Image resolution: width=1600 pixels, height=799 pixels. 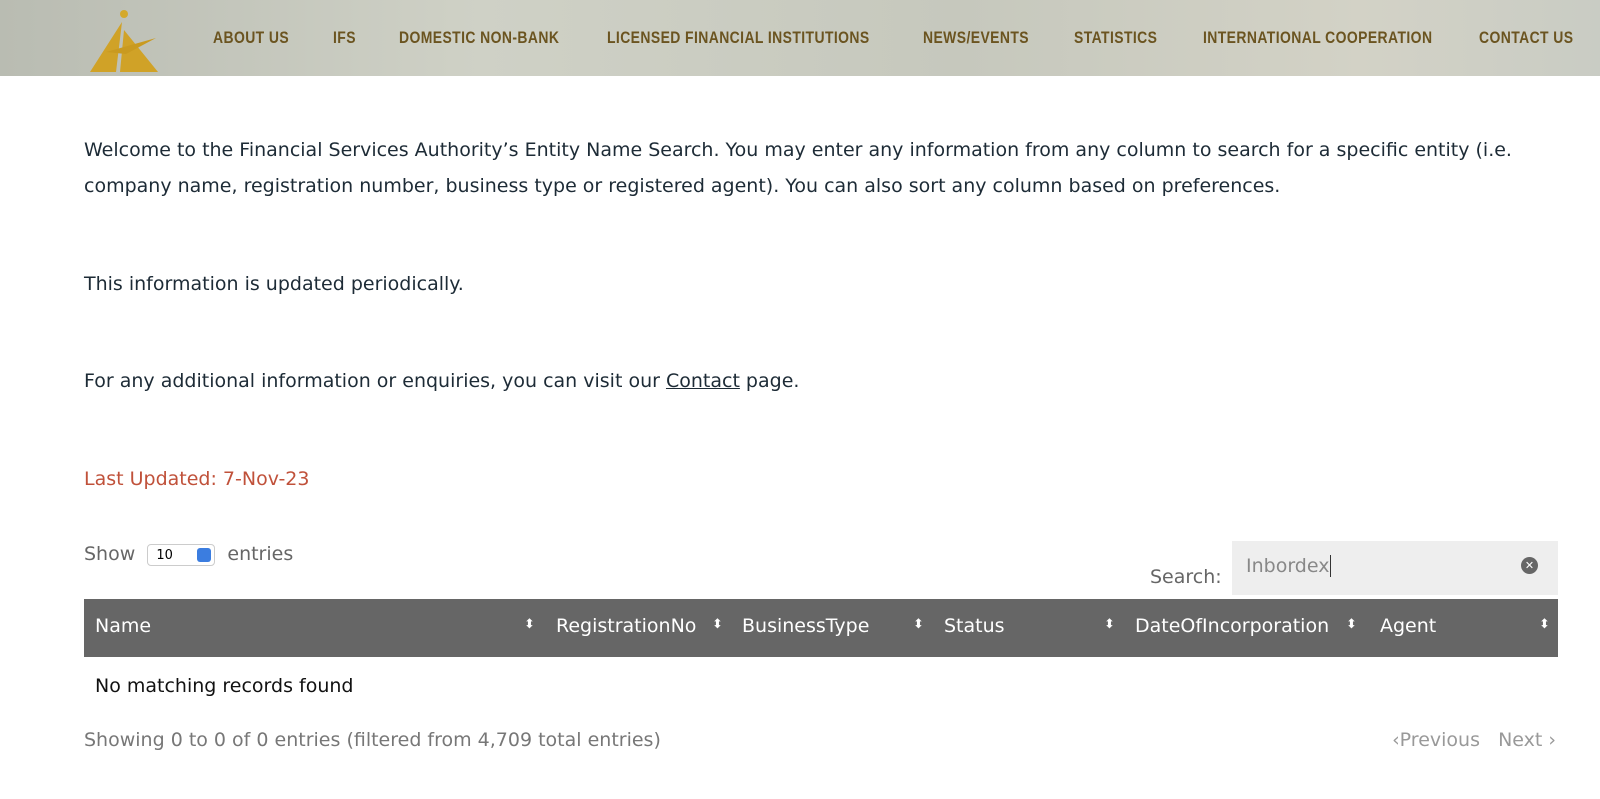 What do you see at coordinates (626, 626) in the screenshot?
I see `column-registration-no: RegistrationNo` at bounding box center [626, 626].